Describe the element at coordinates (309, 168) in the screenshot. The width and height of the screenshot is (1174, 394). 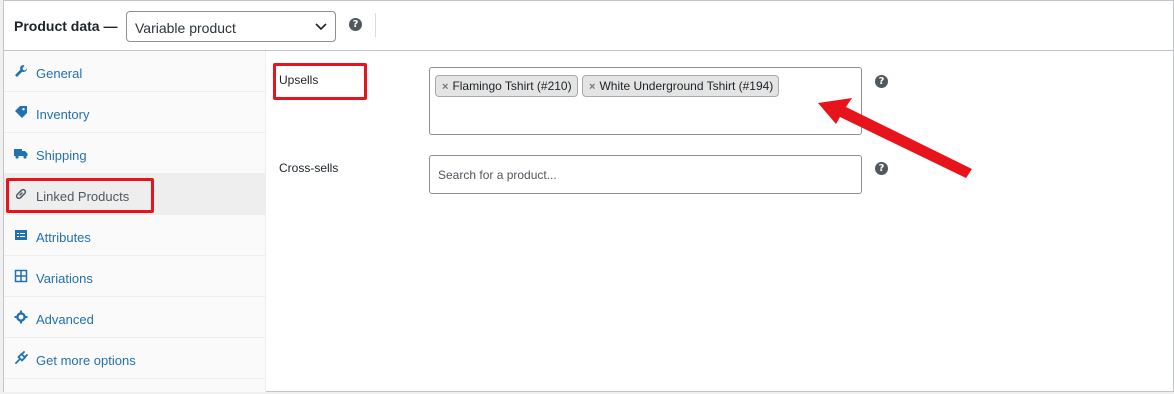
I see `cross-sells-label: Cross-sells` at that location.